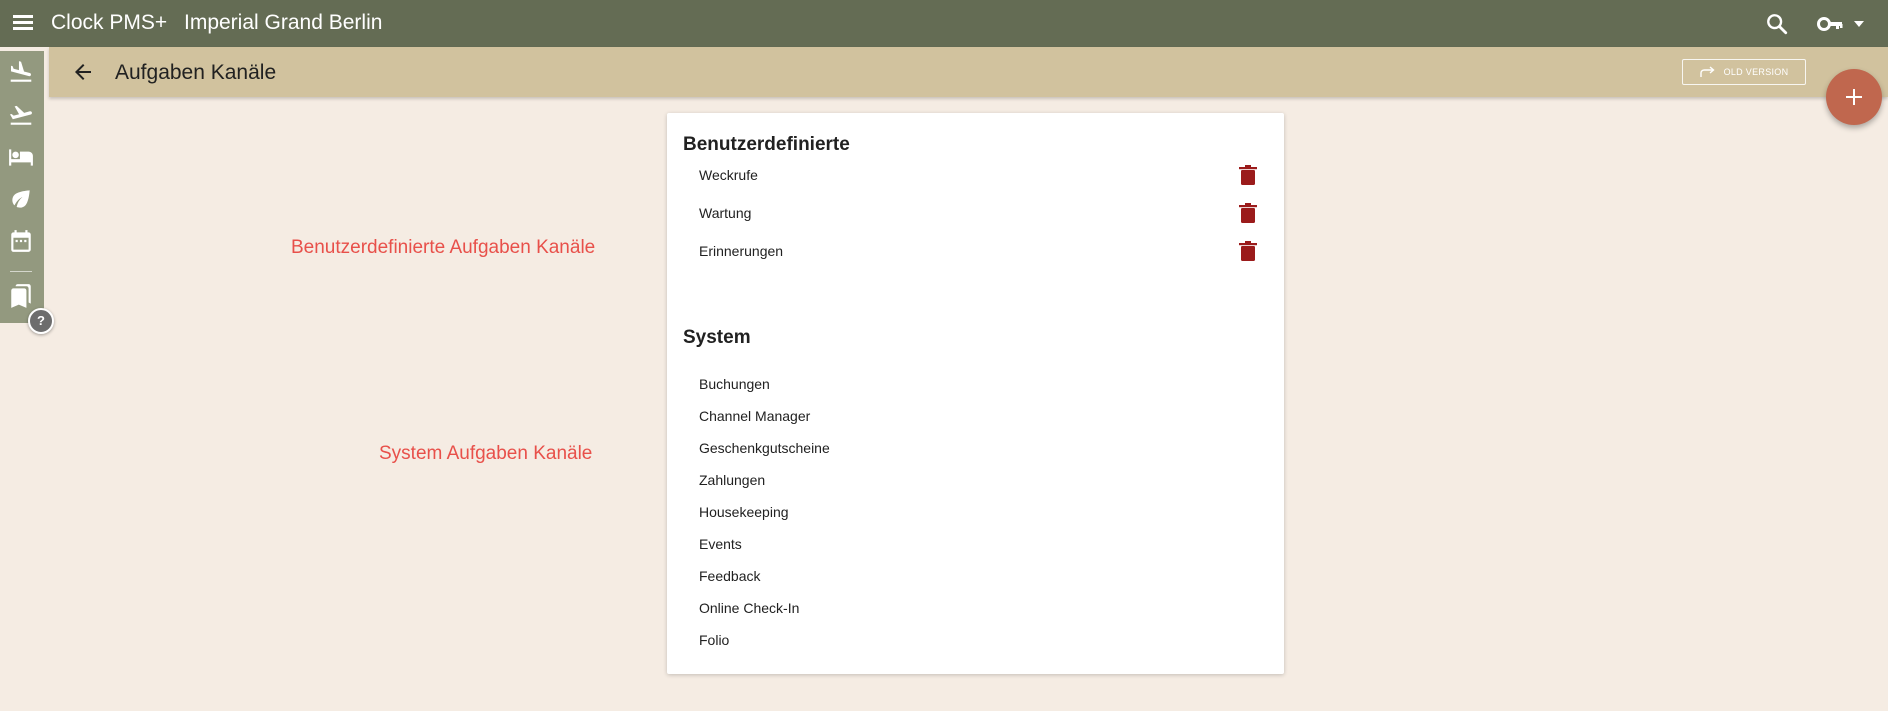  What do you see at coordinates (729, 576) in the screenshot?
I see `system-channel-row: Feedback` at bounding box center [729, 576].